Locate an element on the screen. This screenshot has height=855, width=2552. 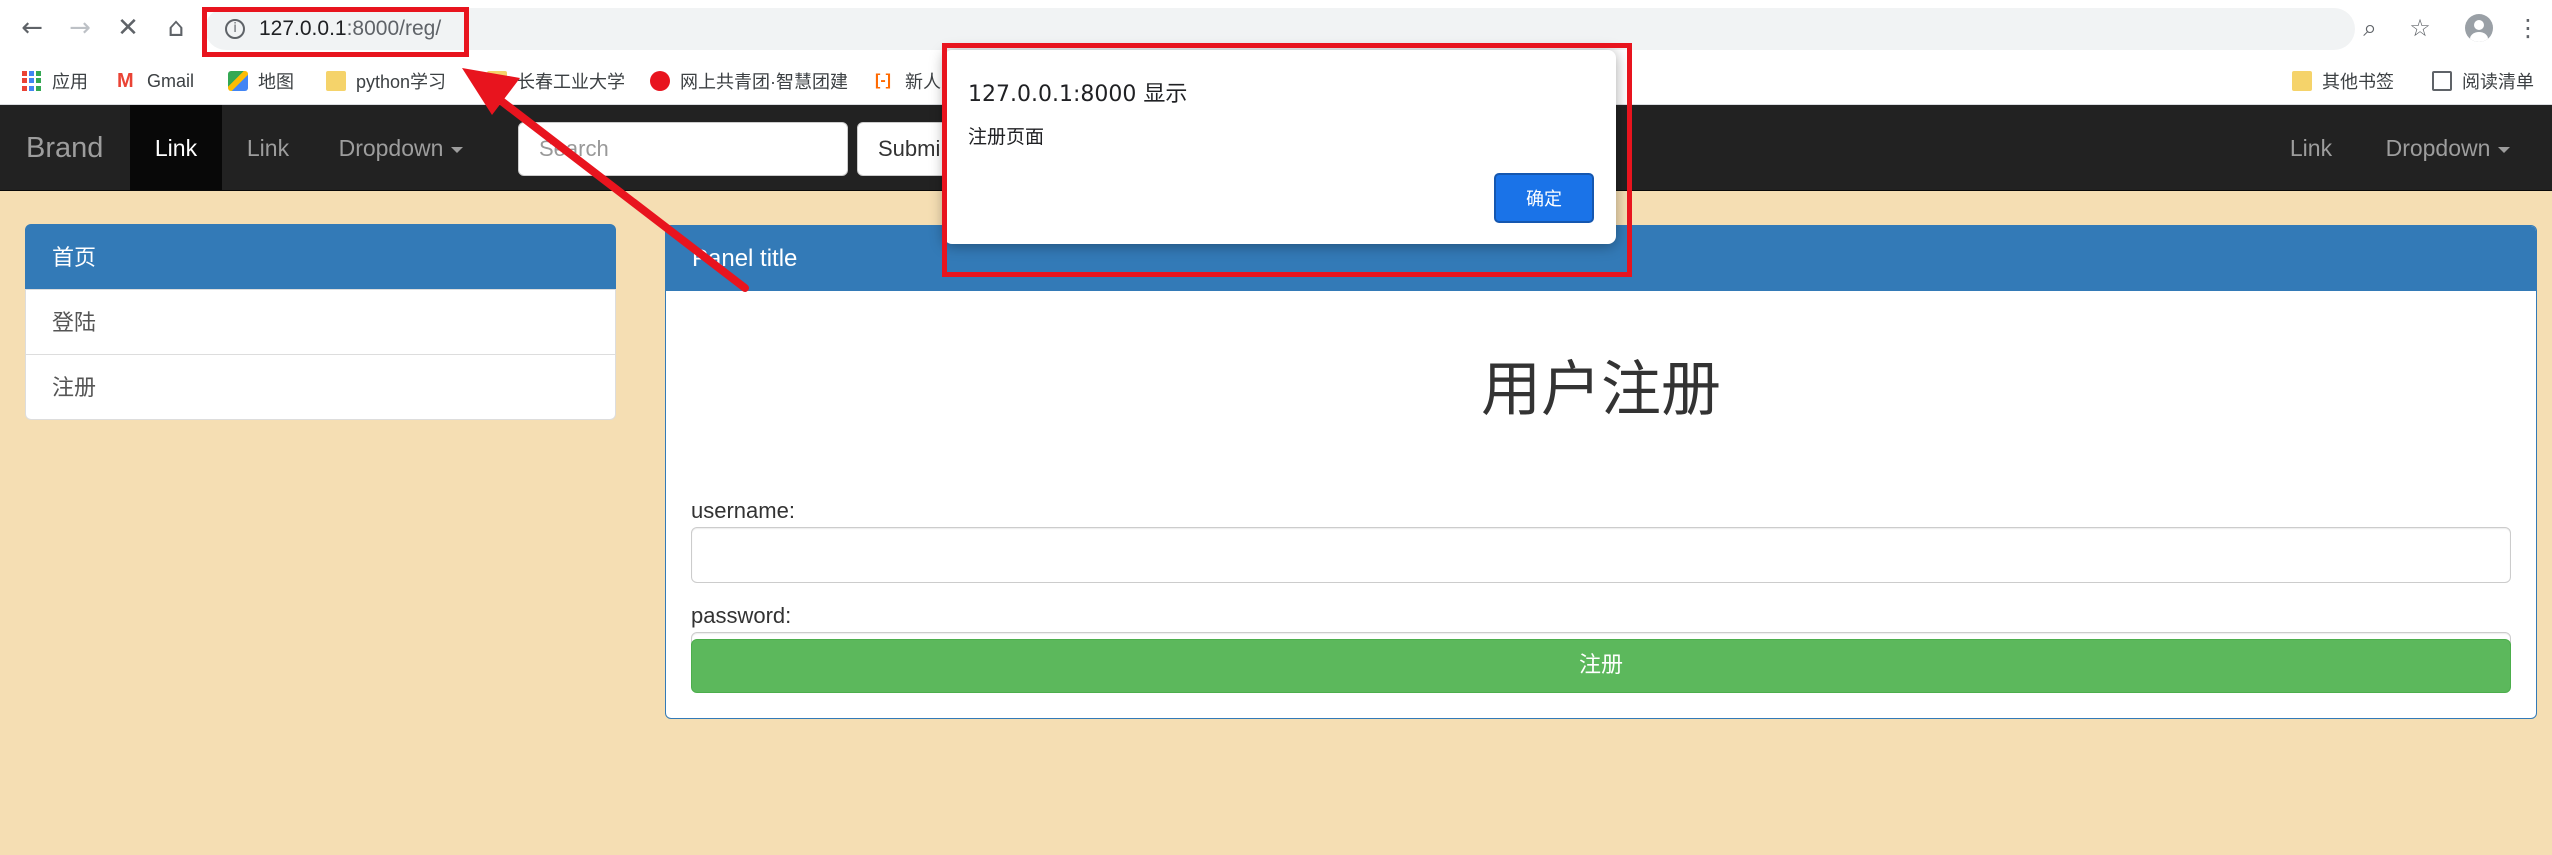
annotation-arrow is located at coordinates (605, 180).